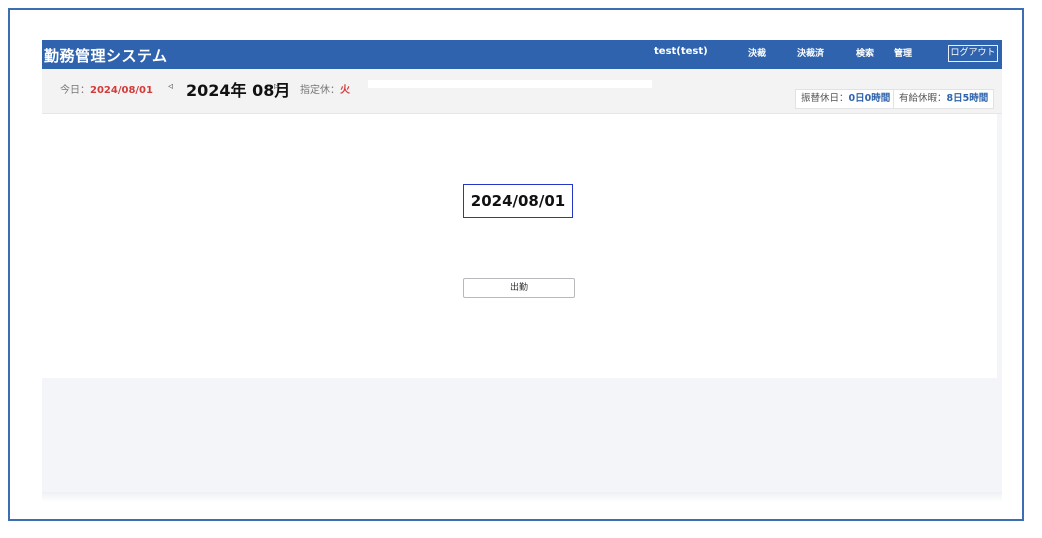 The image size is (1042, 538). I want to click on today-label: 今日：, so click(75, 90).